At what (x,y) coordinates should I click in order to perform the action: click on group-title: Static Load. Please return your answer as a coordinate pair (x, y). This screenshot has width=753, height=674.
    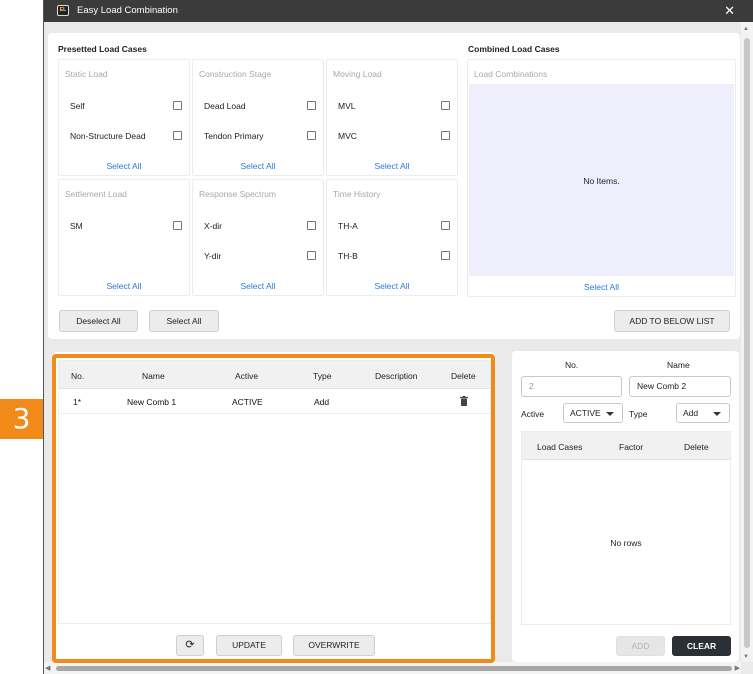
    Looking at the image, I should click on (86, 74).